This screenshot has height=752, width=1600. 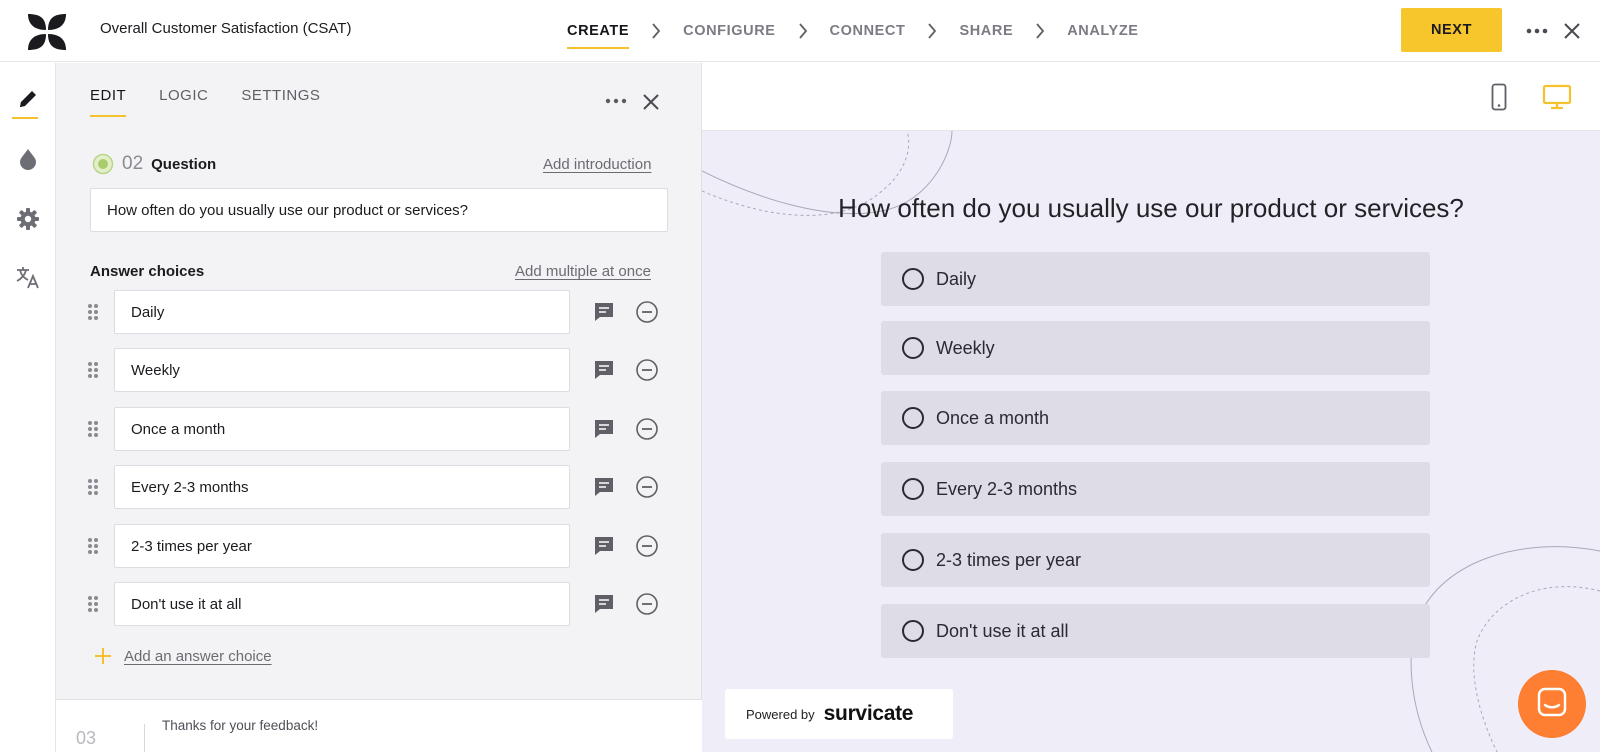 I want to click on preview-option-label: Daily, so click(x=956, y=278).